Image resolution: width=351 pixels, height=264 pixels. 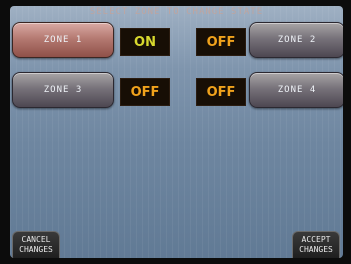 I want to click on accept-changes-button: ACCEPT CHANGES, so click(x=316, y=244).